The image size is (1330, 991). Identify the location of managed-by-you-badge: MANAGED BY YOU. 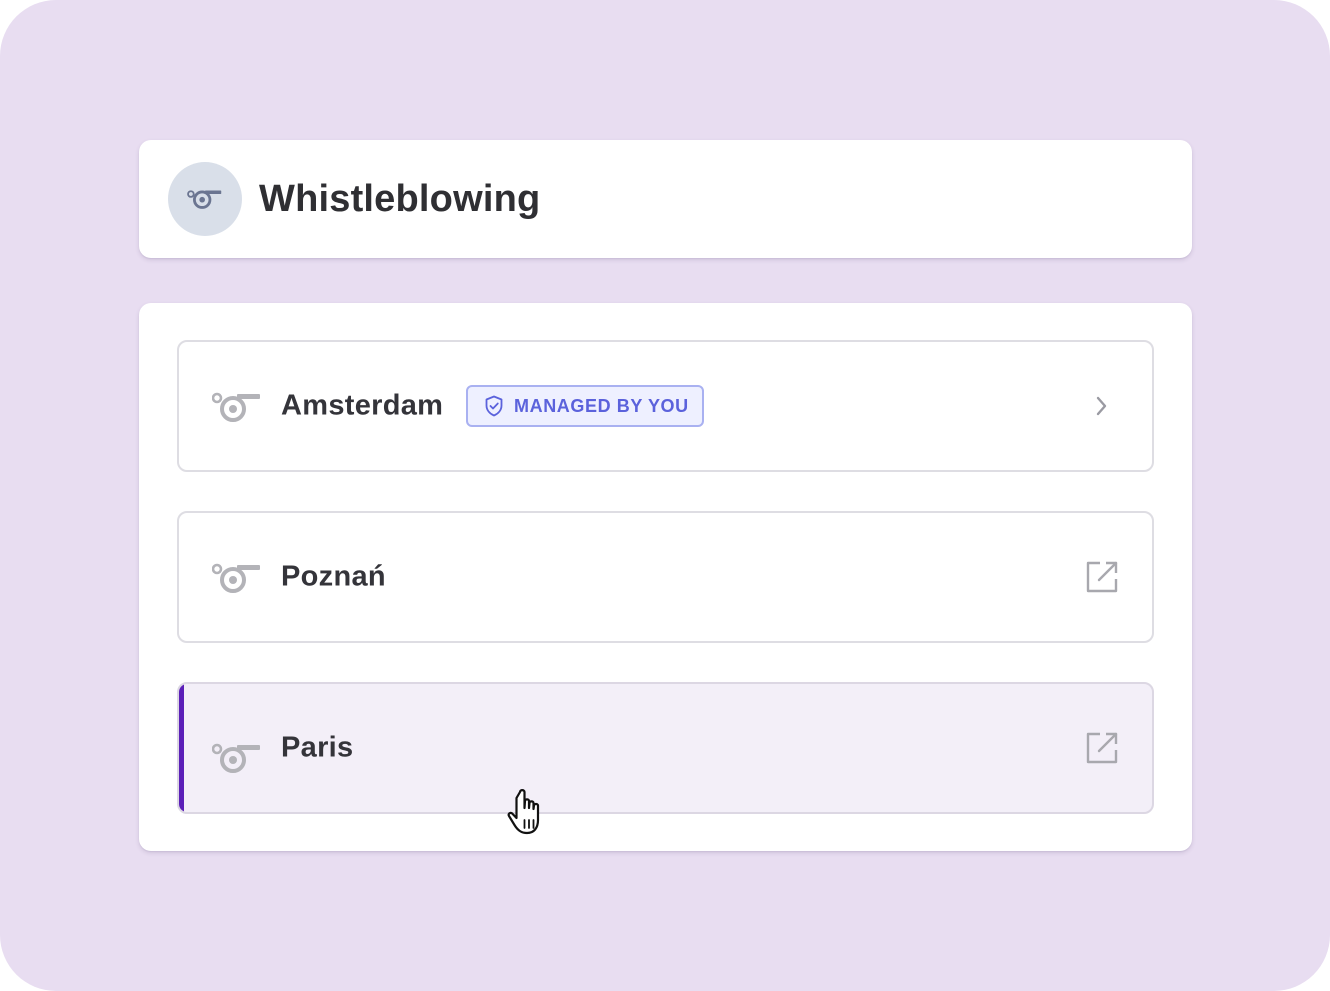
(585, 406).